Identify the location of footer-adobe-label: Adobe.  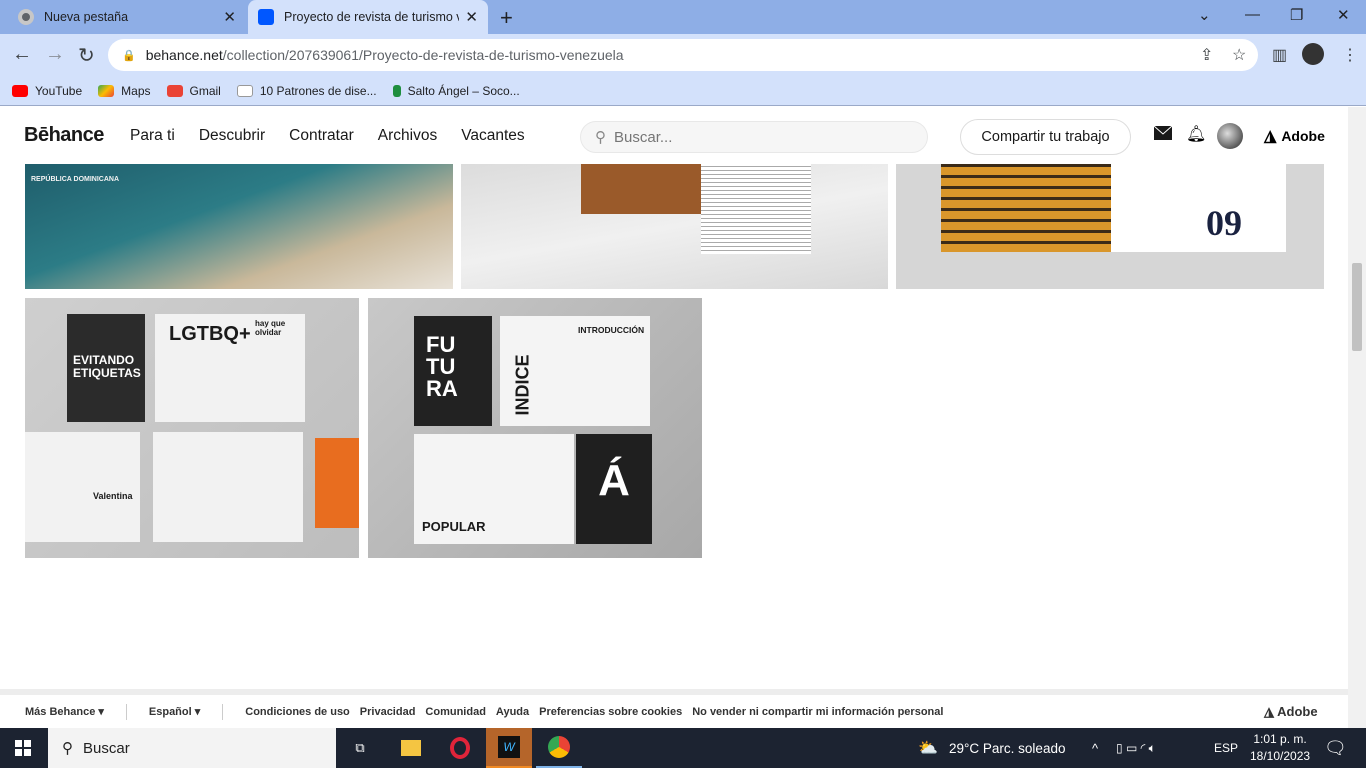
(1297, 711).